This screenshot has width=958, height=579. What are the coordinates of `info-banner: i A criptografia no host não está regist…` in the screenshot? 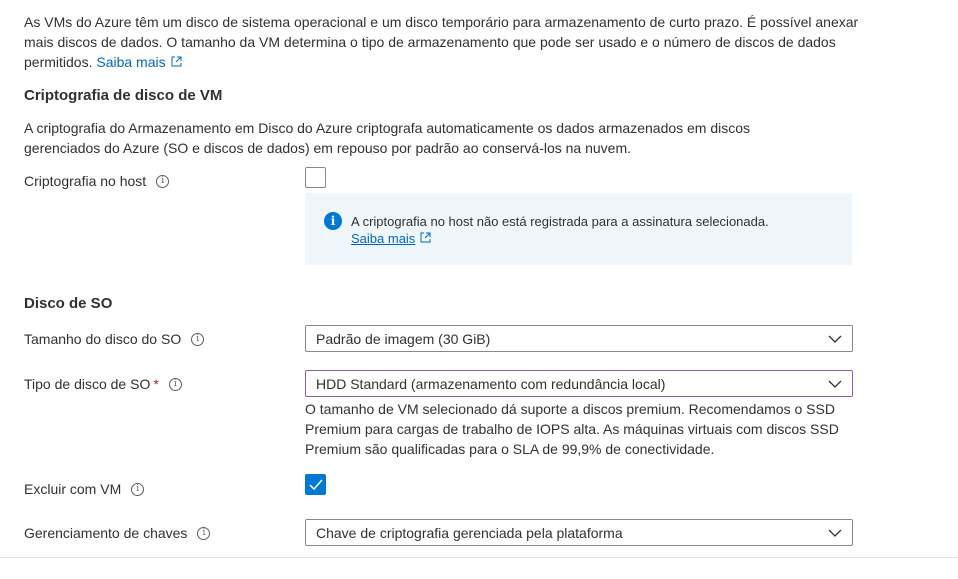 It's located at (578, 229).